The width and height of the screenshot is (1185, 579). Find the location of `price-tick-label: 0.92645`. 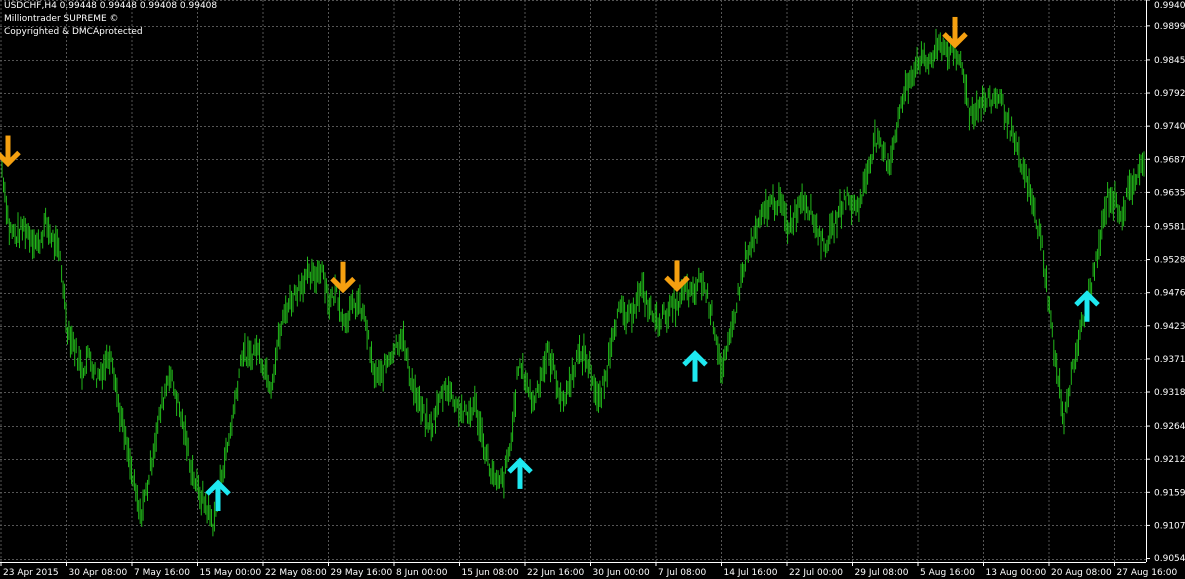

price-tick-label: 0.92645 is located at coordinates (1169, 427).